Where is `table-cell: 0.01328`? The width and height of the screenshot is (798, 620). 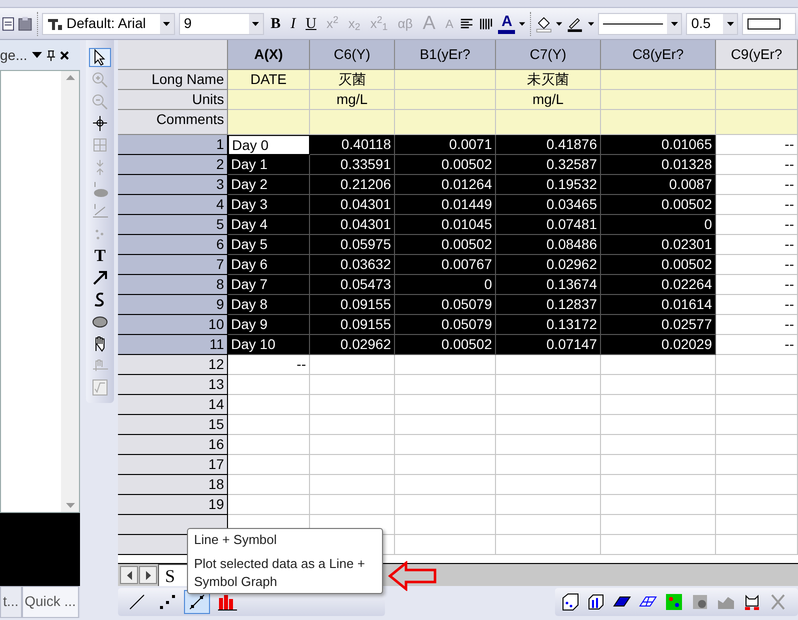
table-cell: 0.01328 is located at coordinates (658, 165).